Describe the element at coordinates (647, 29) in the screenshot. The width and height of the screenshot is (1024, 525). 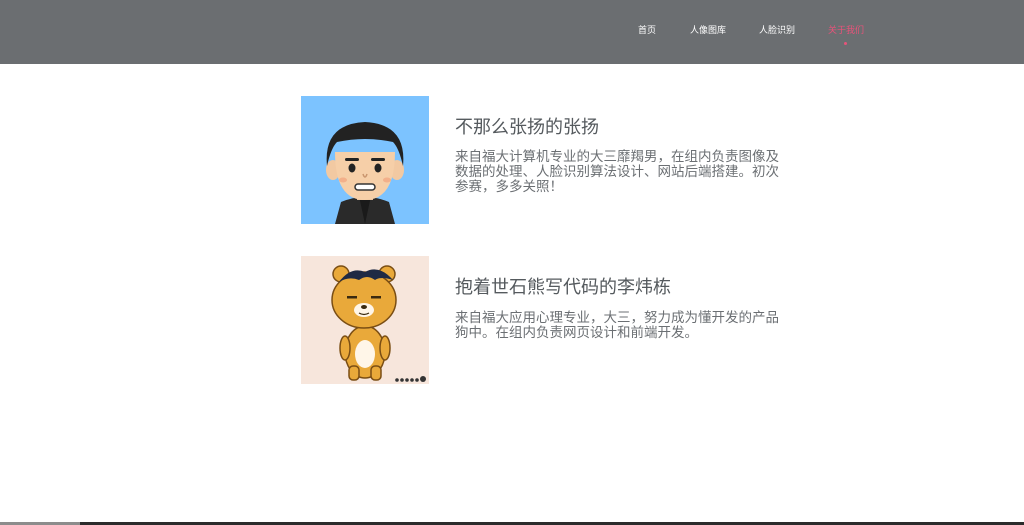
I see `nav-home: 首页` at that location.